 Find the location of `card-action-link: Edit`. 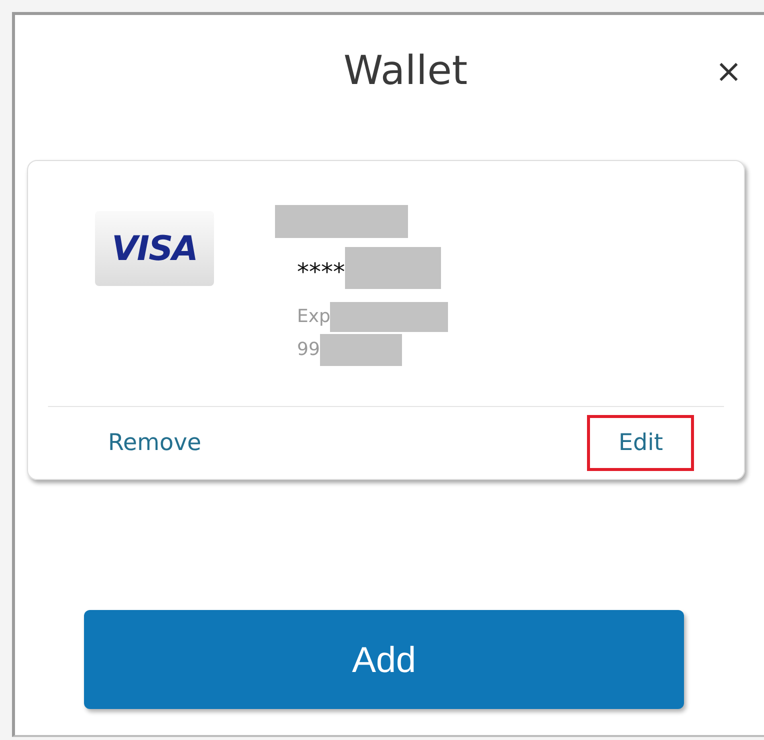

card-action-link: Edit is located at coordinates (640, 443).